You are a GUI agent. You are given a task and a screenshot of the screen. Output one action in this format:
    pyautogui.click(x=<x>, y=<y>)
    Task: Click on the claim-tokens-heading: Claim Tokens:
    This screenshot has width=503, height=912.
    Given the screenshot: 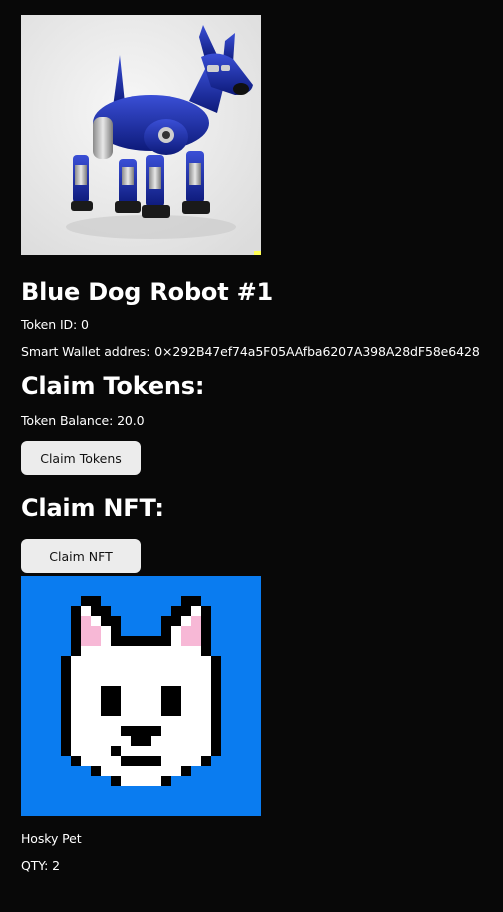 What is the action you would take?
    pyautogui.click(x=113, y=386)
    